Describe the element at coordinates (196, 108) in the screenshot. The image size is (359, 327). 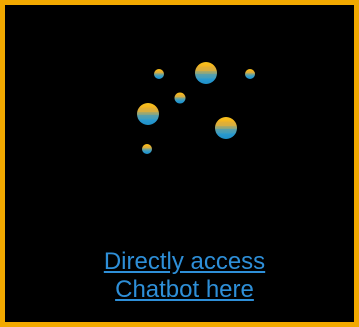
I see `bubbles-logo-icon` at that location.